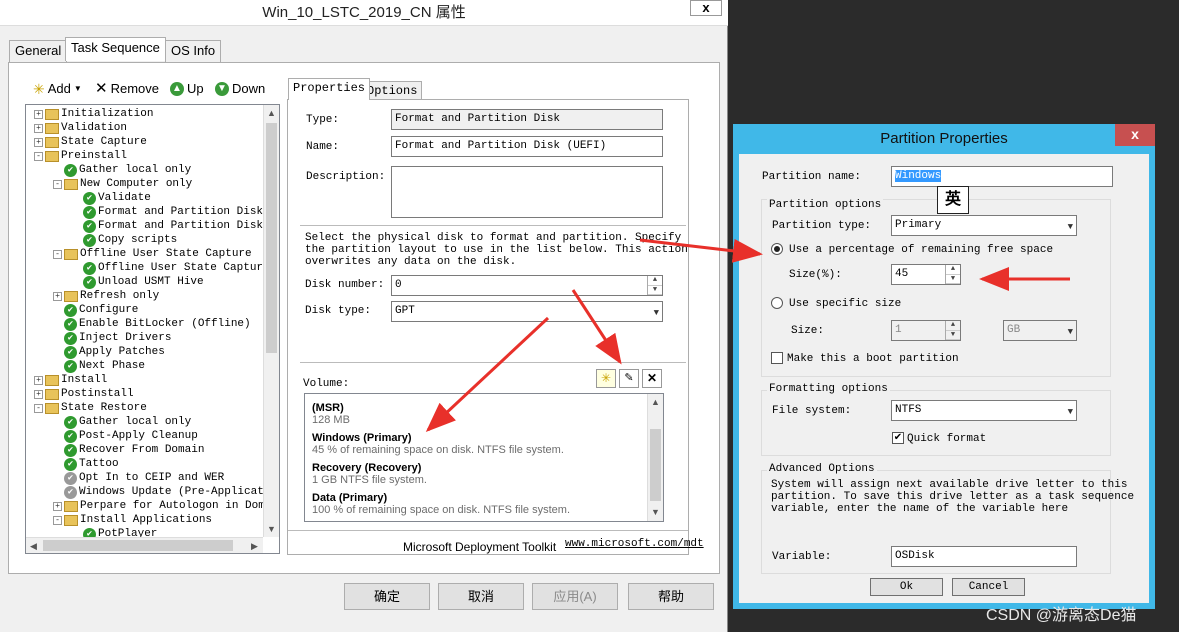 The image size is (1179, 632). What do you see at coordinates (128, 450) in the screenshot?
I see `tree-item: ✔ Recover From Domain` at bounding box center [128, 450].